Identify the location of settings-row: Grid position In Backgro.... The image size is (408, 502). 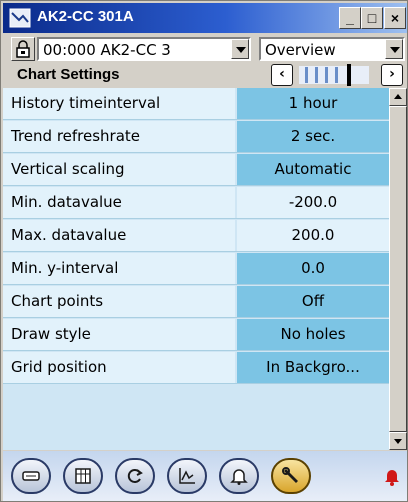
(196, 368).